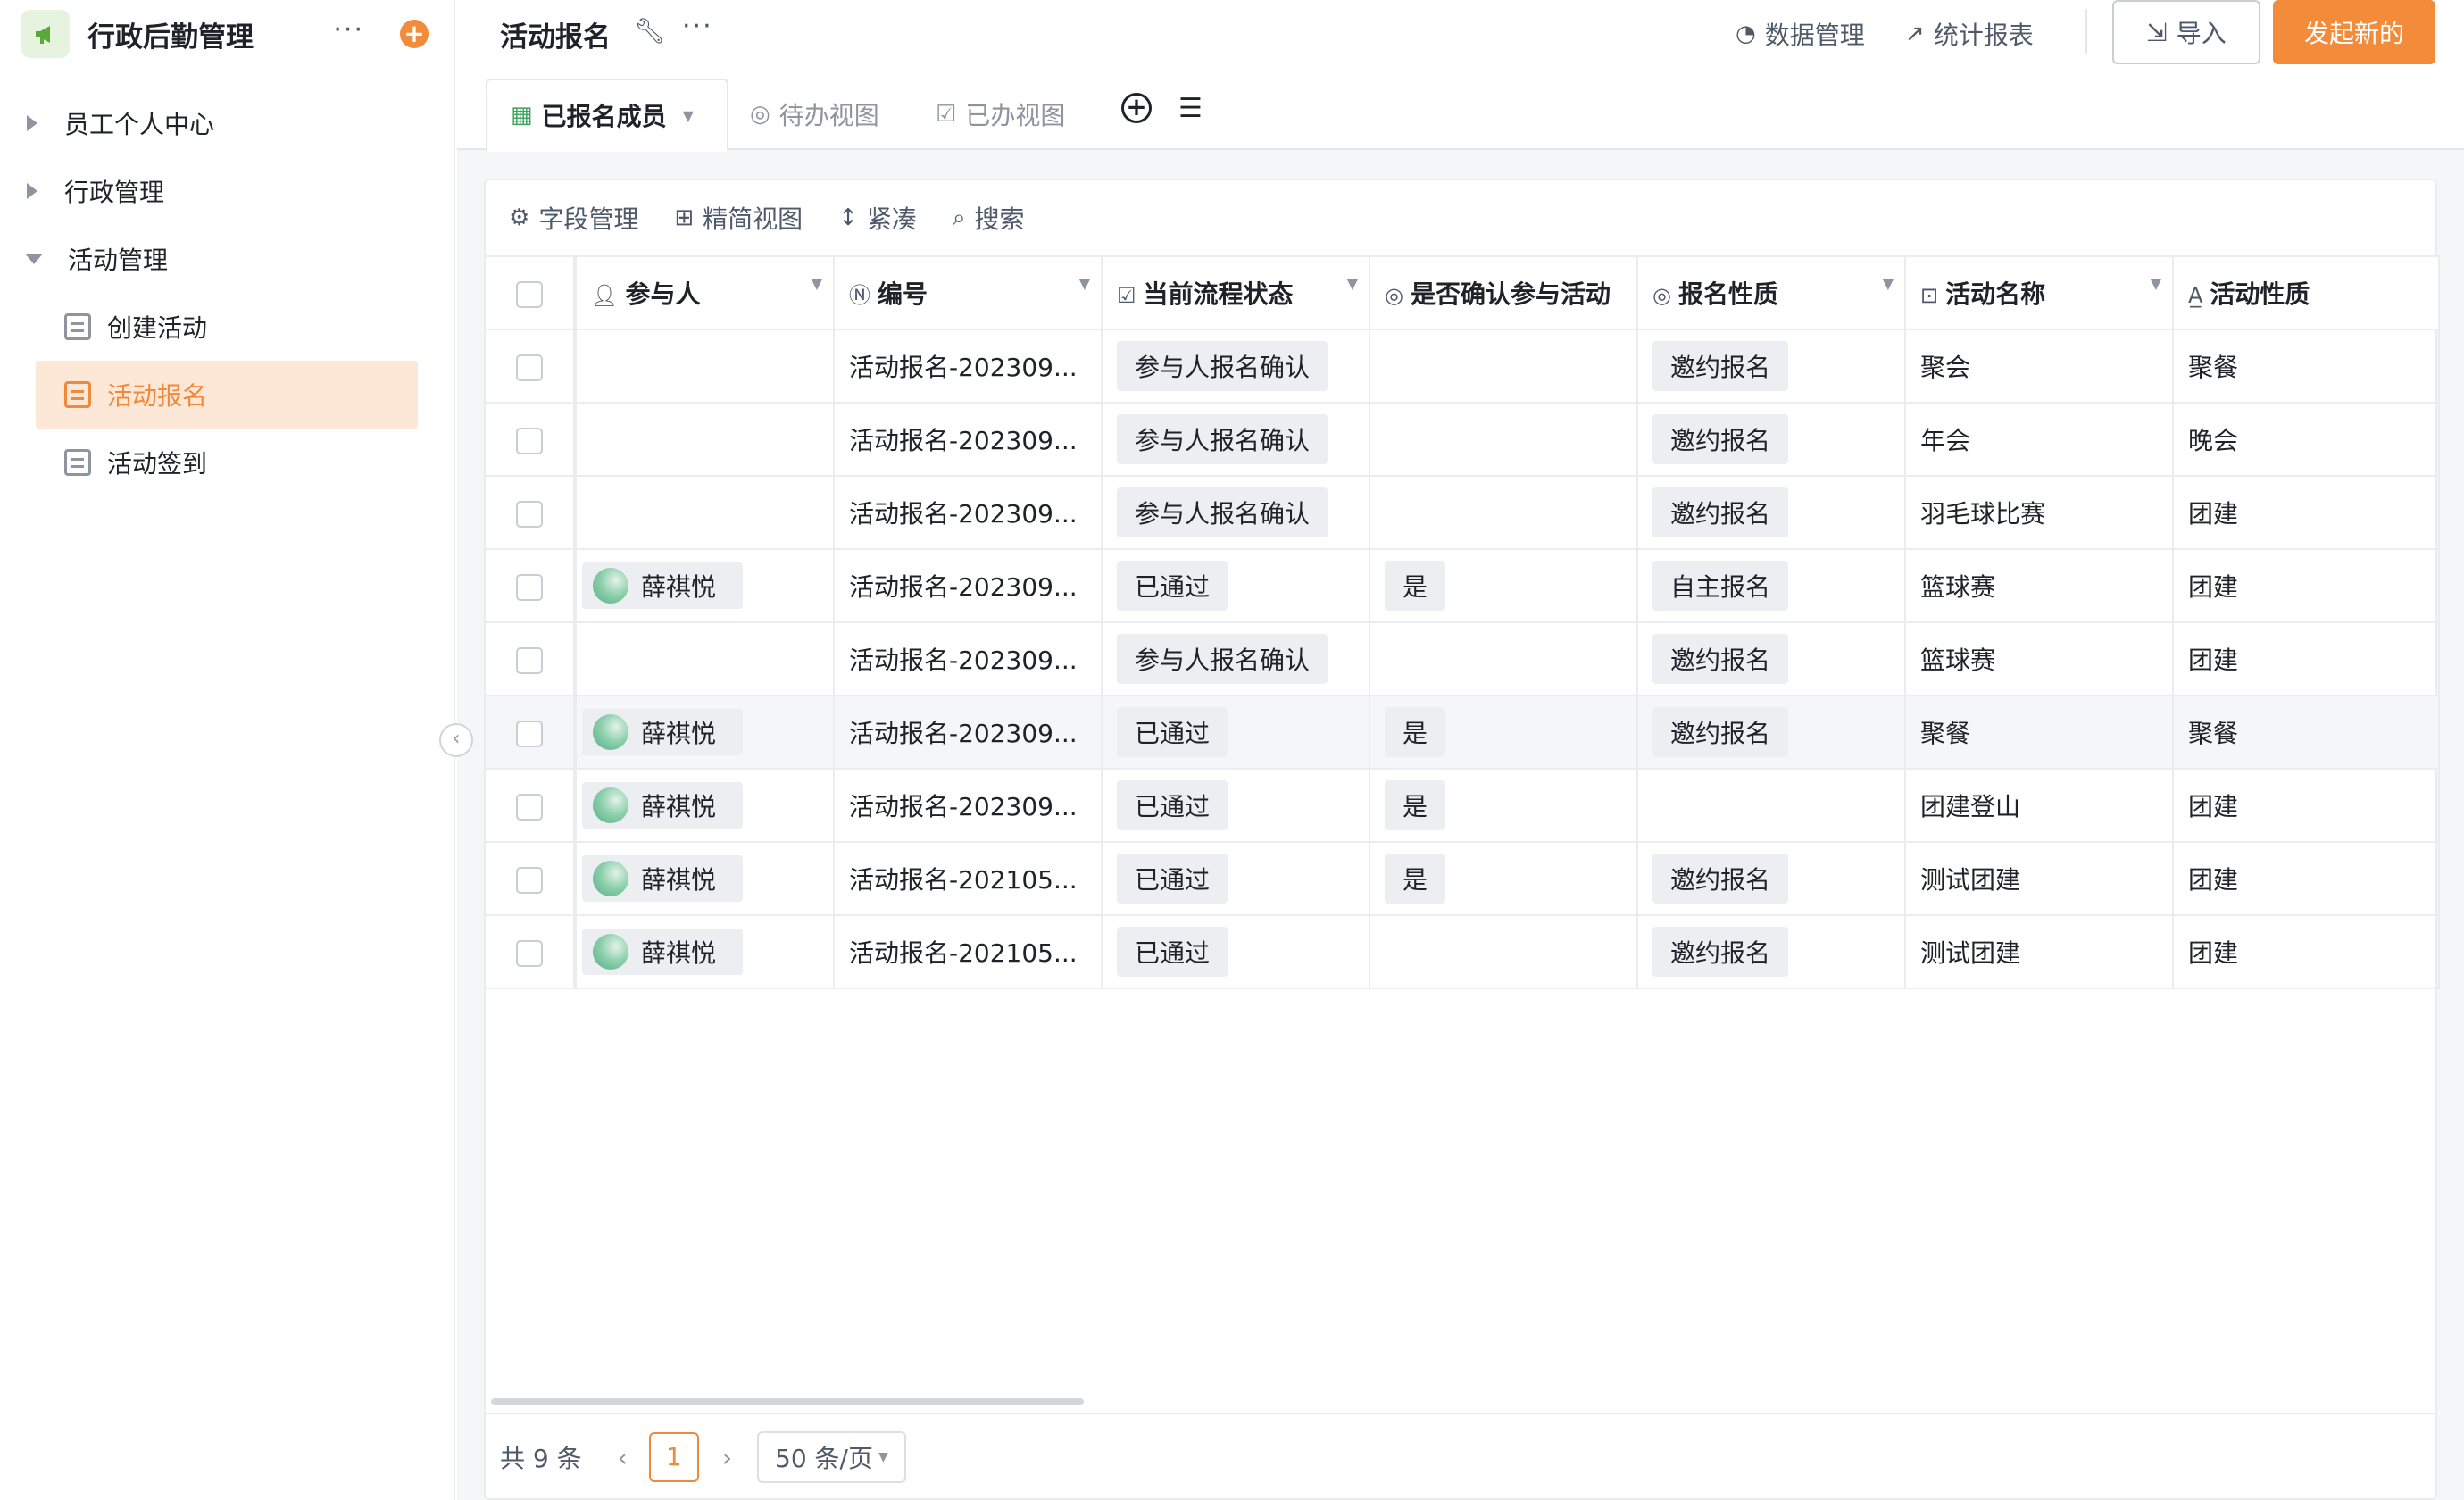 This screenshot has width=2464, height=1500. What do you see at coordinates (607, 116) in the screenshot?
I see `tab-signed-members: ▦ 已报名成员 ▼` at bounding box center [607, 116].